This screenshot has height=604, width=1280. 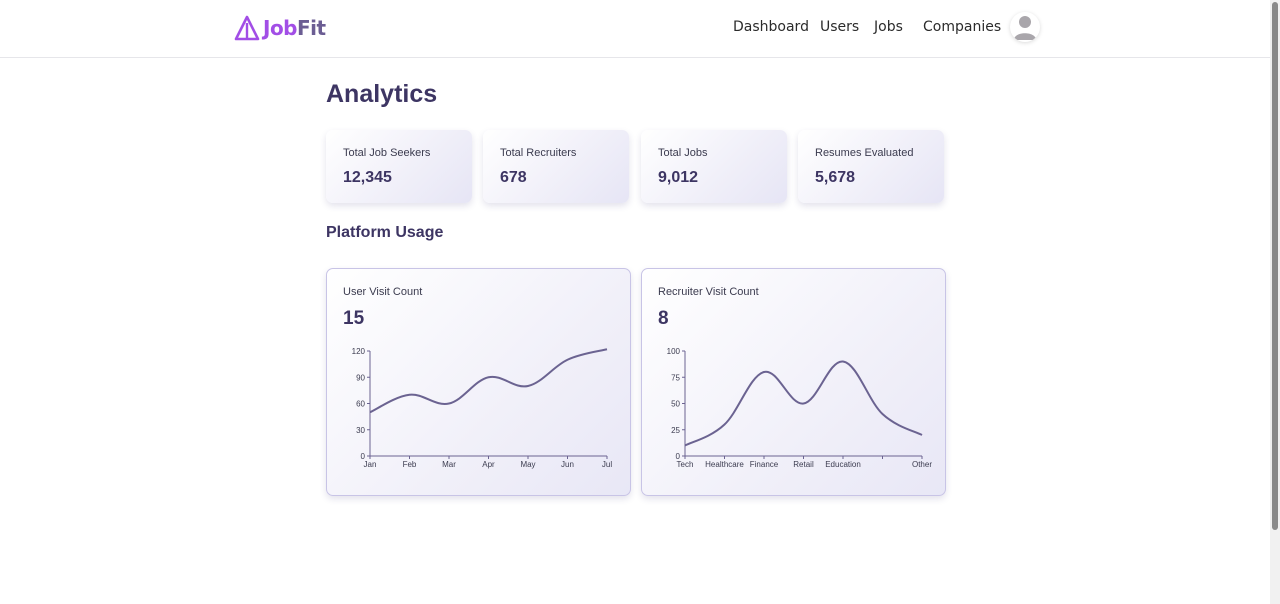 What do you see at coordinates (803, 464) in the screenshot?
I see `x-tick-label: Retail` at bounding box center [803, 464].